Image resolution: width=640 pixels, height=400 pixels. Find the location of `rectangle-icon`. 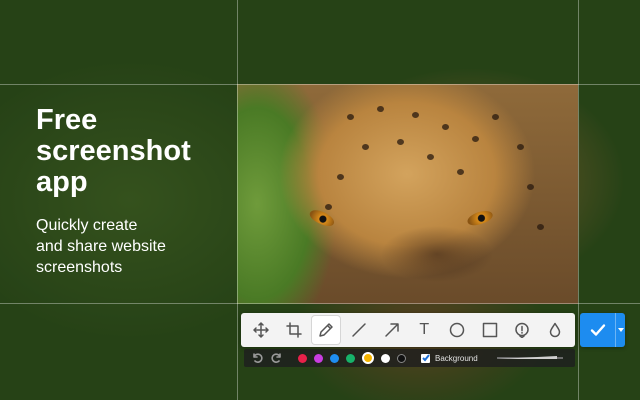

rectangle-icon is located at coordinates (489, 330).